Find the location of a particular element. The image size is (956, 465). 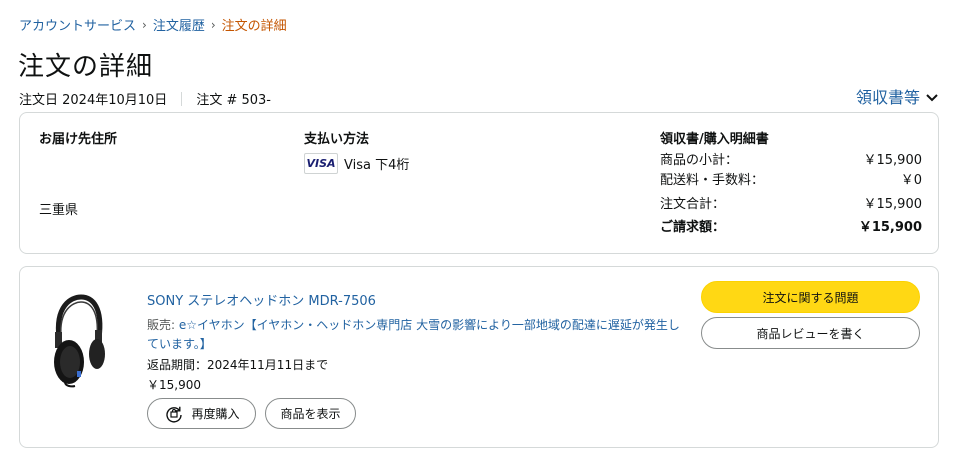

return-period: 返品期間：2024年11月11日まで is located at coordinates (238, 365).